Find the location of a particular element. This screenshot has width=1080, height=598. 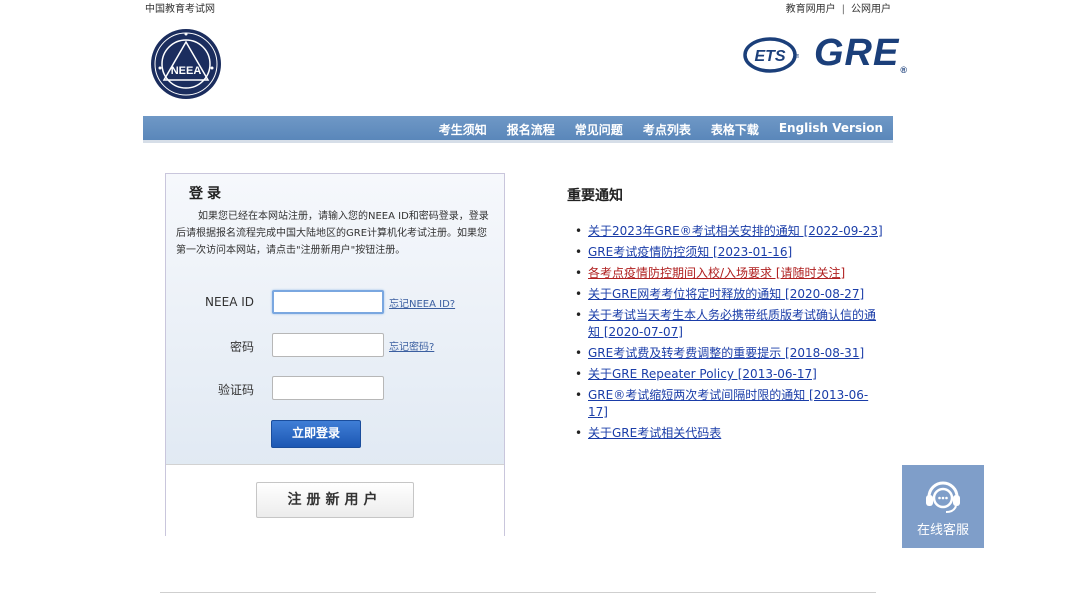

forgot-password-link: 忘记密码? is located at coordinates (411, 345).